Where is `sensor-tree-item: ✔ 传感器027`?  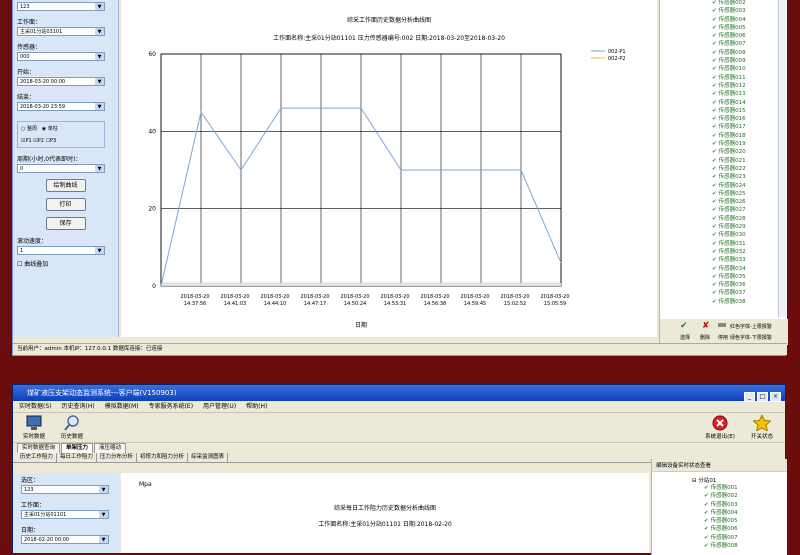
sensor-tree-item: ✔ 传感器027 is located at coordinates (719, 210).